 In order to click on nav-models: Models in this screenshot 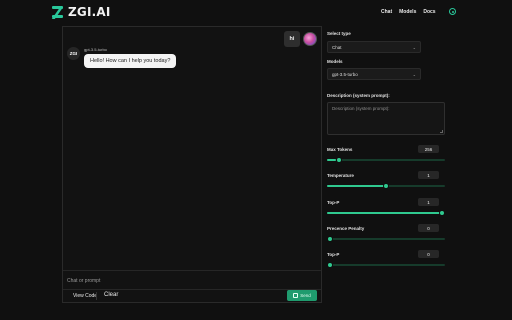, I will do `click(407, 12)`.